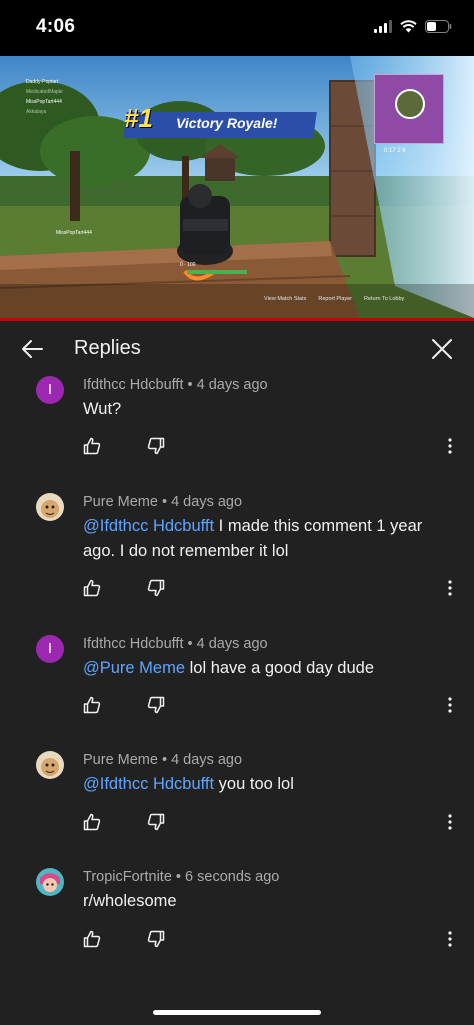 The image size is (474, 1025). Describe the element at coordinates (56, 26) in the screenshot. I see `status-time: 4:06` at that location.